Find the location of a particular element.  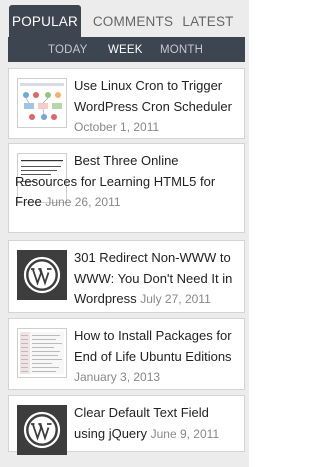

post-date: June 9, 2011 is located at coordinates (185, 433).